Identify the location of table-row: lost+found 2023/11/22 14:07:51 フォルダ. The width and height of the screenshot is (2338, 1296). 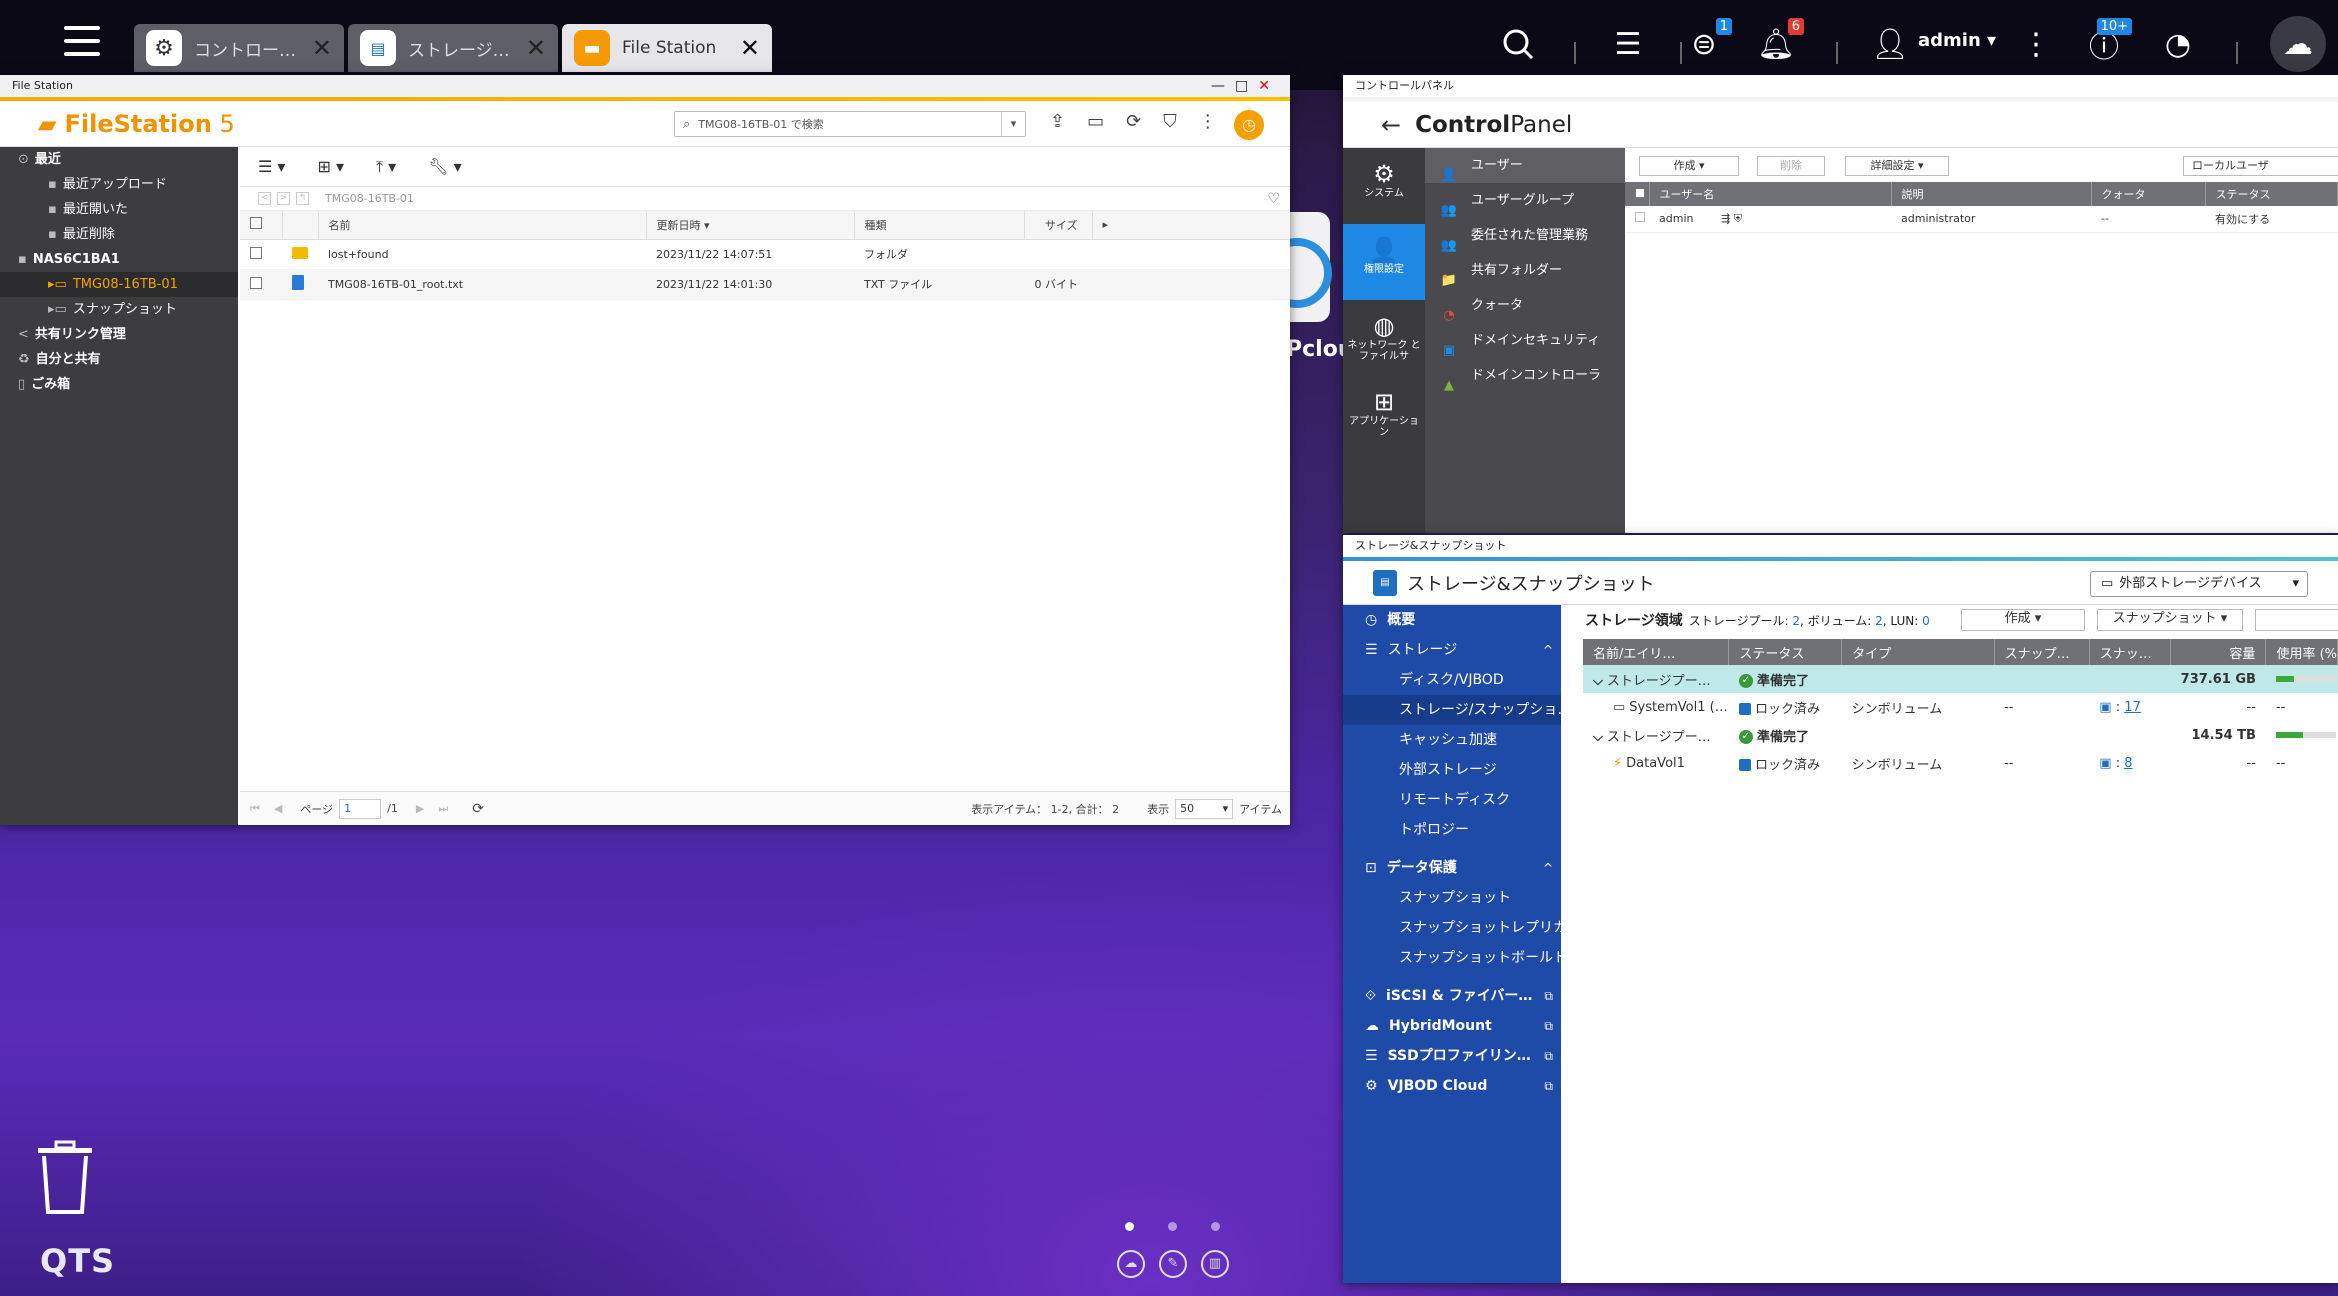
(765, 254).